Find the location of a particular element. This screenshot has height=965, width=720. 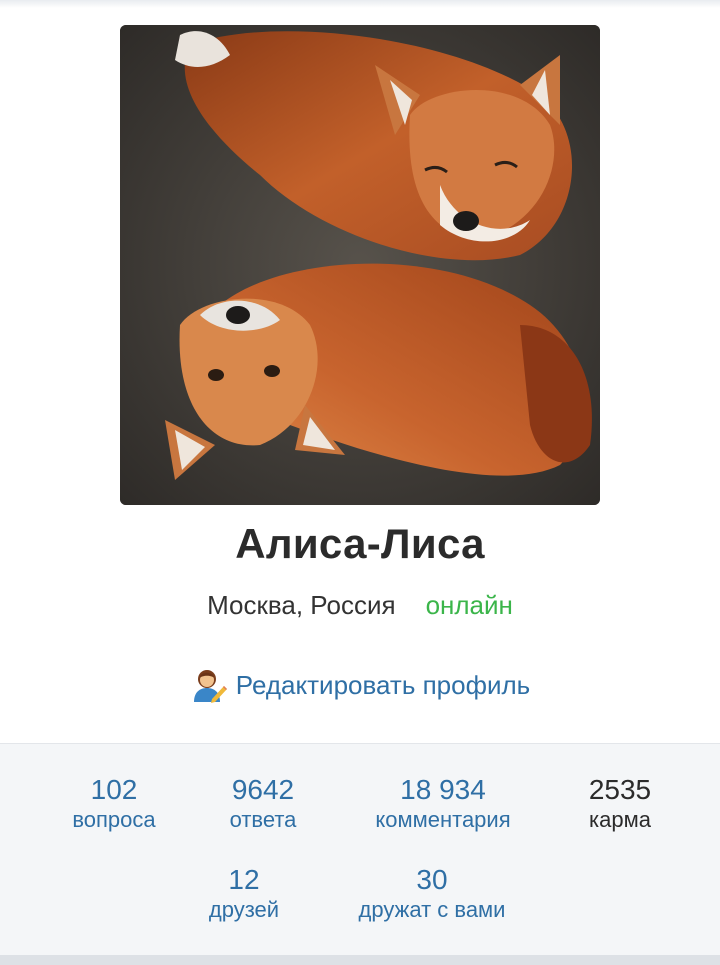

stat-questions-value: 102 is located at coordinates (114, 789).